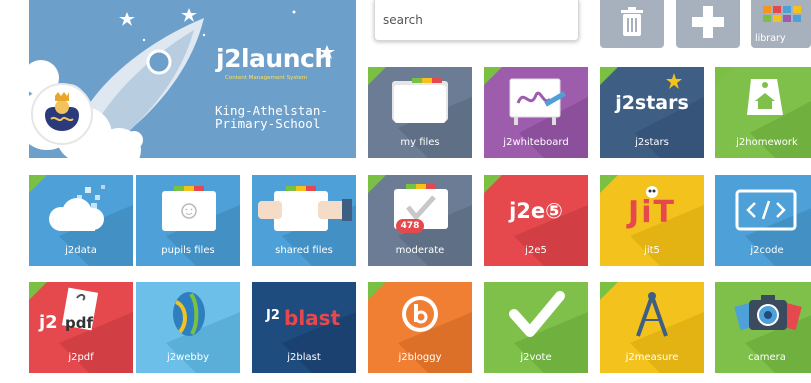 This screenshot has width=811, height=383. I want to click on tile-label: camera, so click(767, 357).